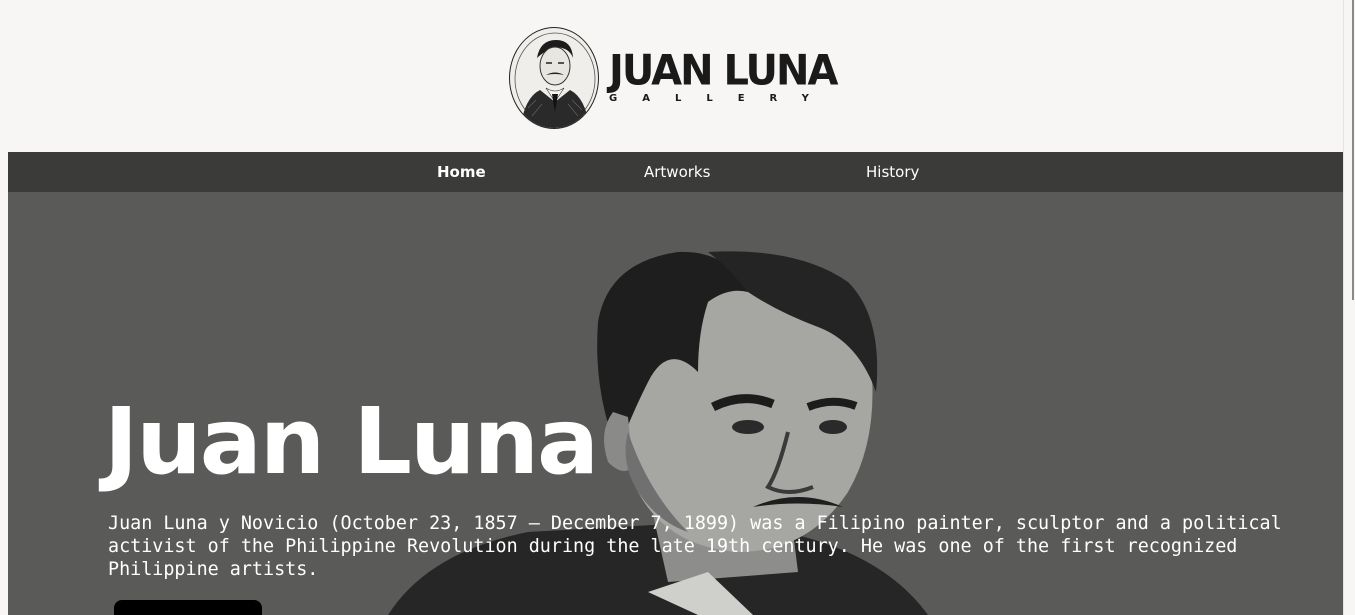 This screenshot has height=615, width=1355. I want to click on hero-cta-button, so click(188, 607).